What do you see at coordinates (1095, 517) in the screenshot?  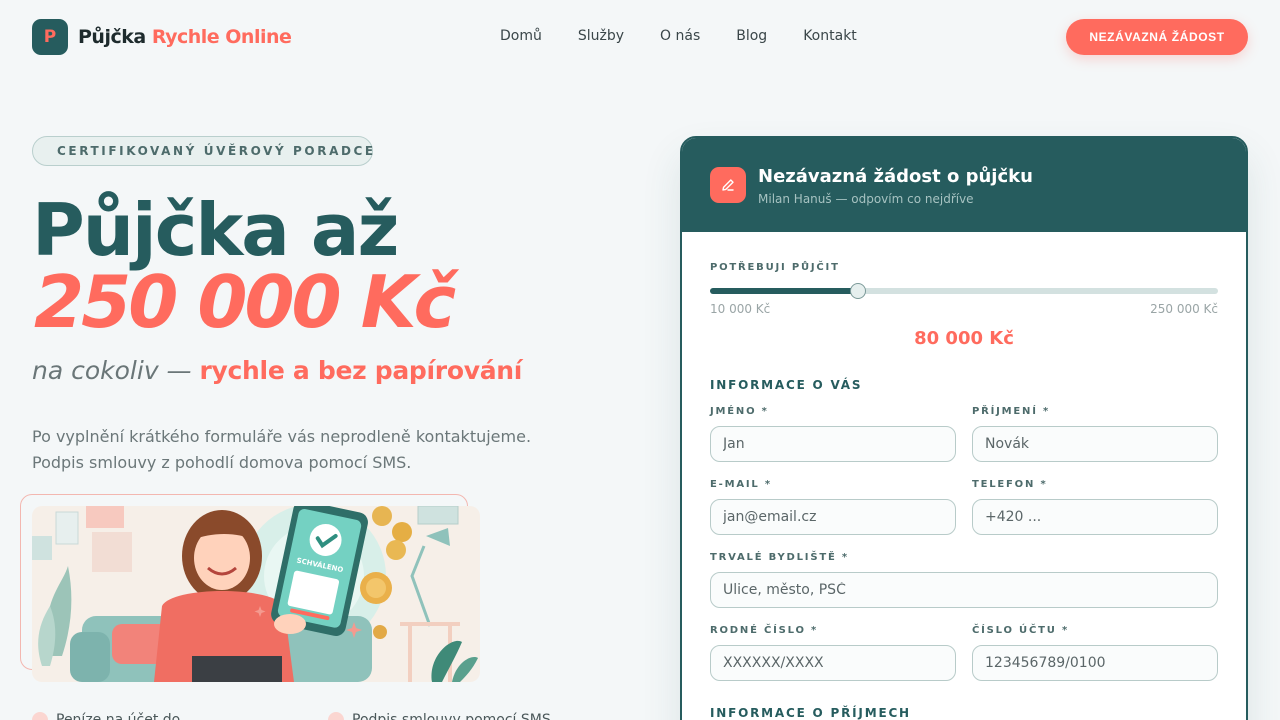 I see `phone-input` at bounding box center [1095, 517].